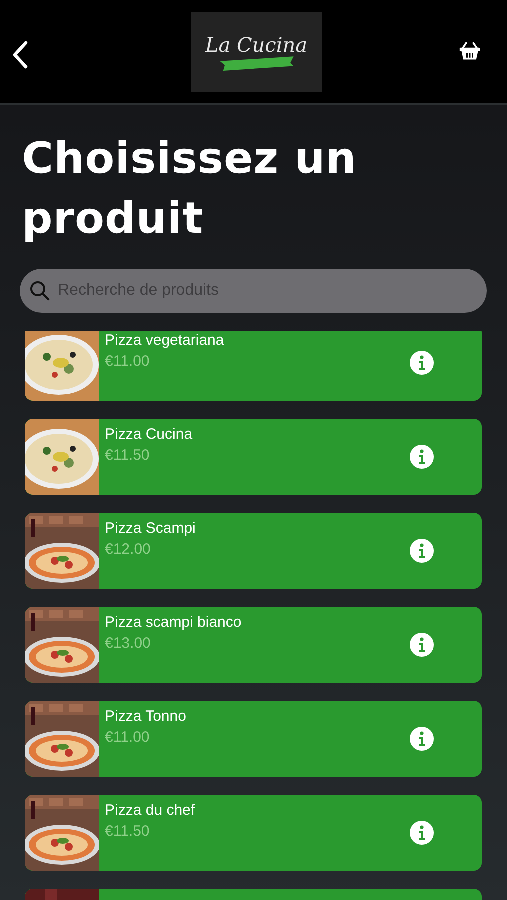 Image resolution: width=507 pixels, height=900 pixels. Describe the element at coordinates (150, 810) in the screenshot. I see `product-name: Pizza du chef` at that location.